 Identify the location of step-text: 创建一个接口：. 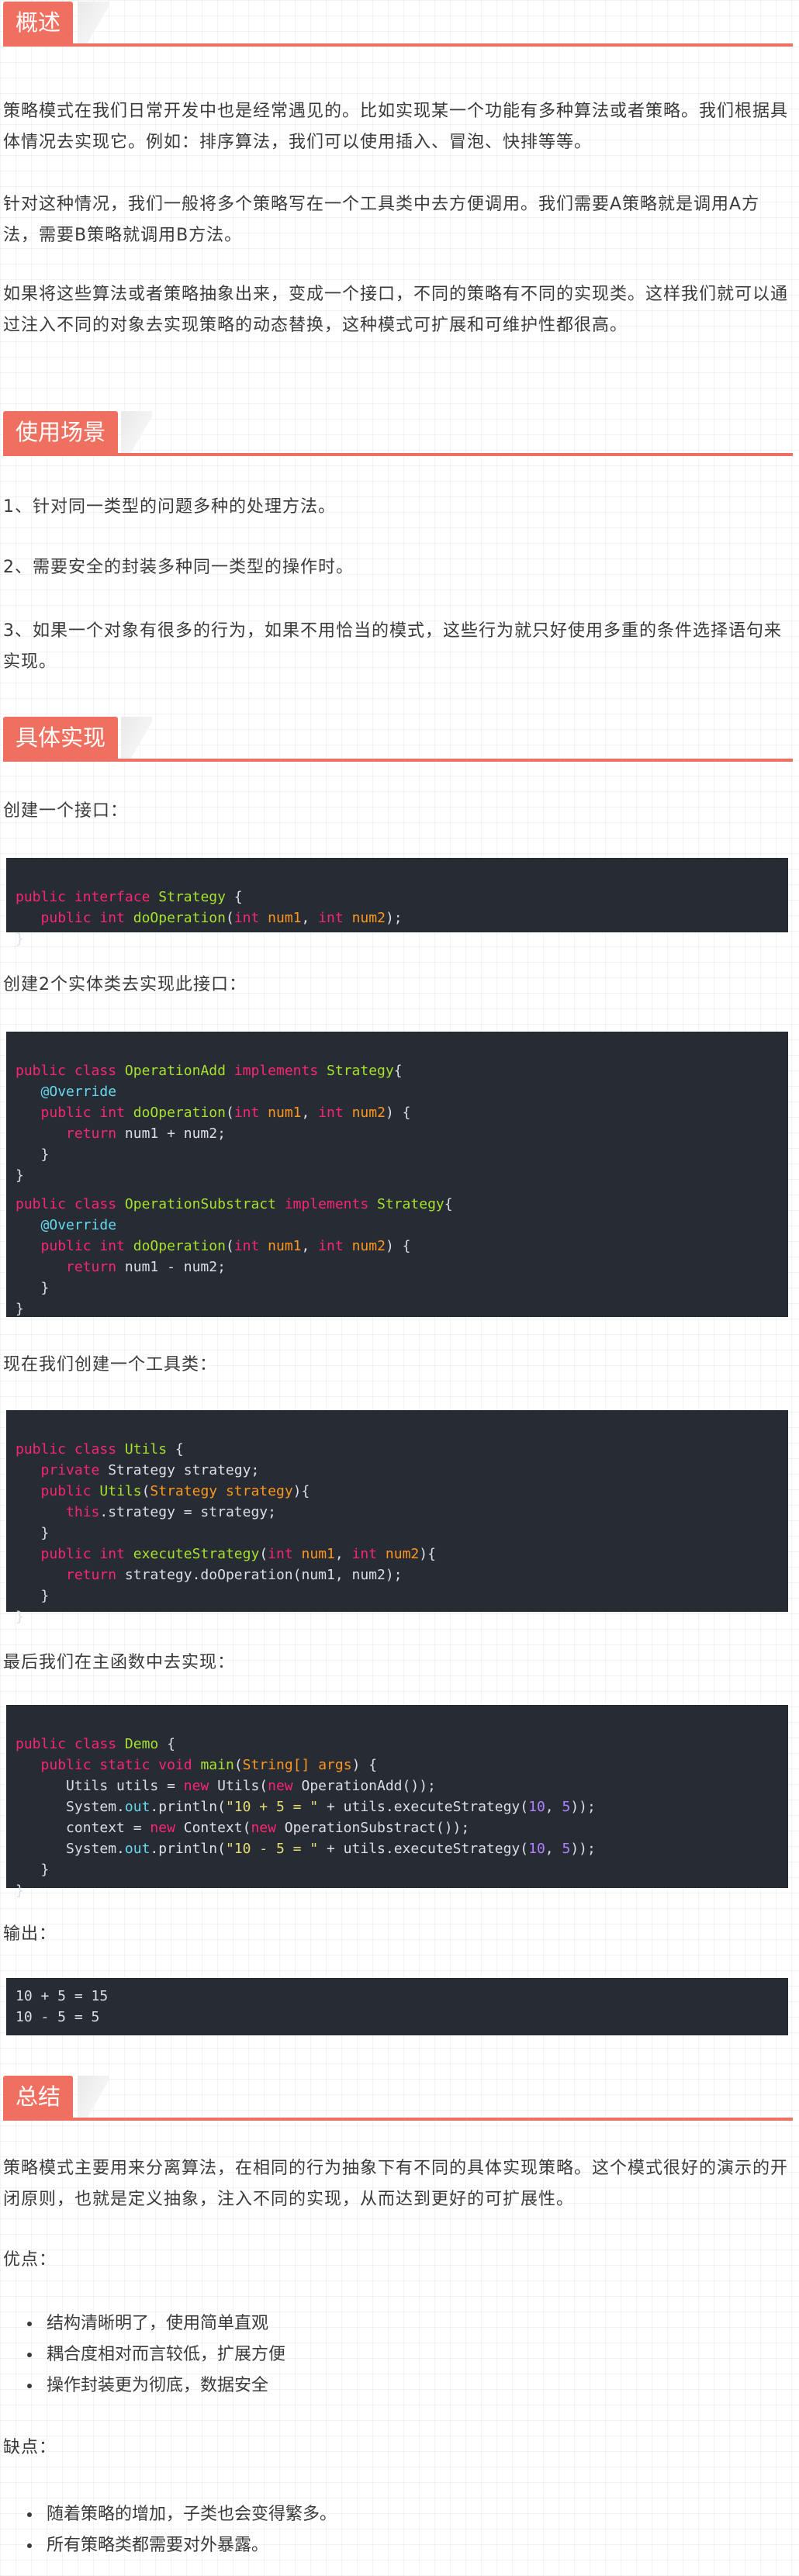
(66, 811).